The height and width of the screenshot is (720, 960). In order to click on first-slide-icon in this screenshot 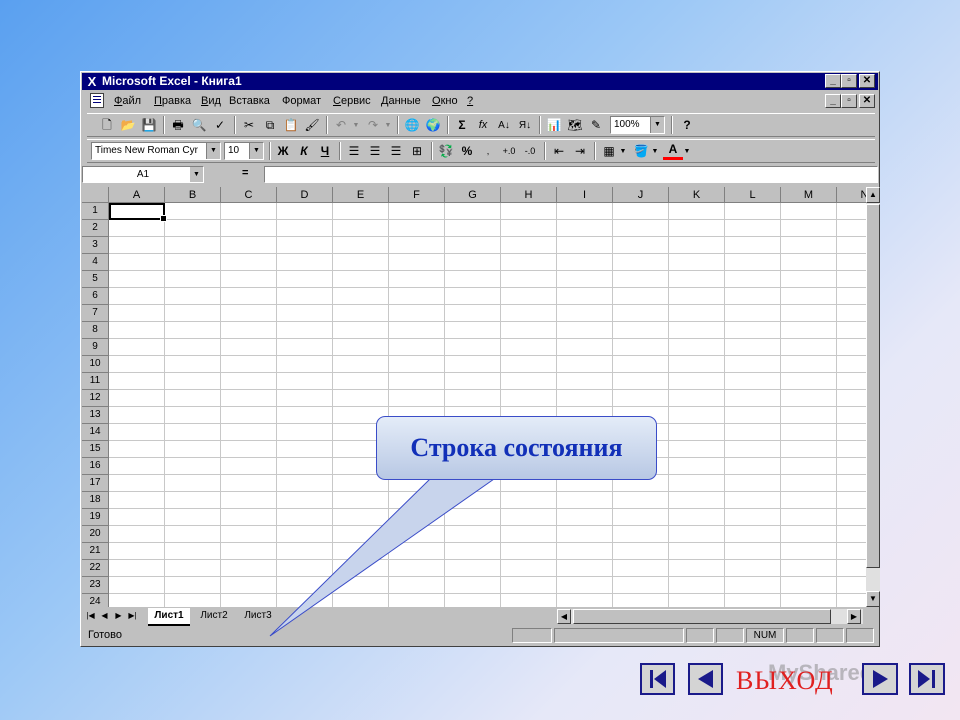, I will do `click(657, 679)`.